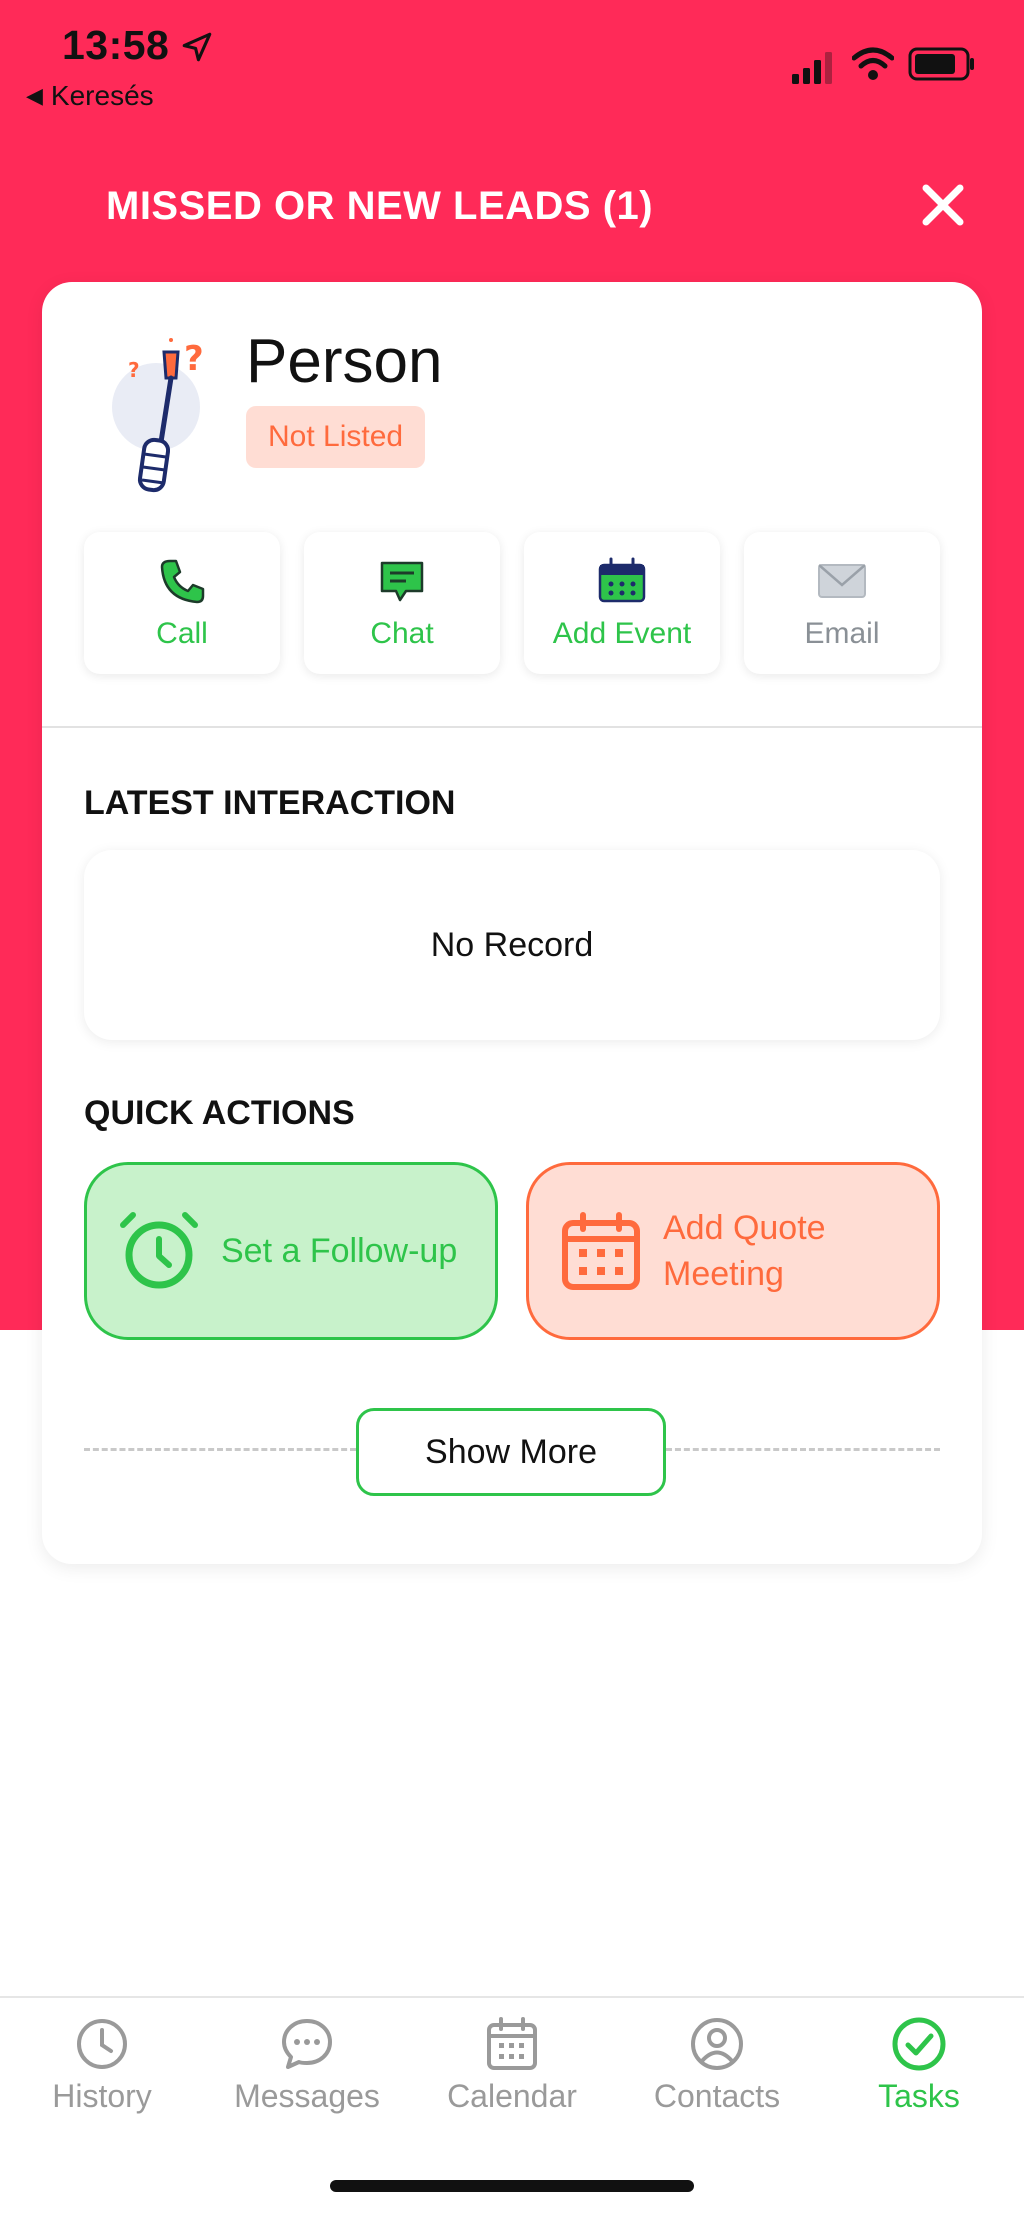  I want to click on envelope-icon, so click(842, 581).